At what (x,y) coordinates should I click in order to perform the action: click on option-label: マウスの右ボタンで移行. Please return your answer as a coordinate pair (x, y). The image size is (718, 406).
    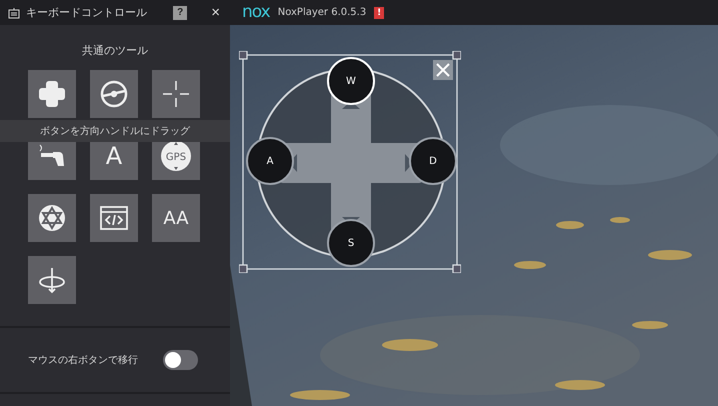
    Looking at the image, I should click on (83, 360).